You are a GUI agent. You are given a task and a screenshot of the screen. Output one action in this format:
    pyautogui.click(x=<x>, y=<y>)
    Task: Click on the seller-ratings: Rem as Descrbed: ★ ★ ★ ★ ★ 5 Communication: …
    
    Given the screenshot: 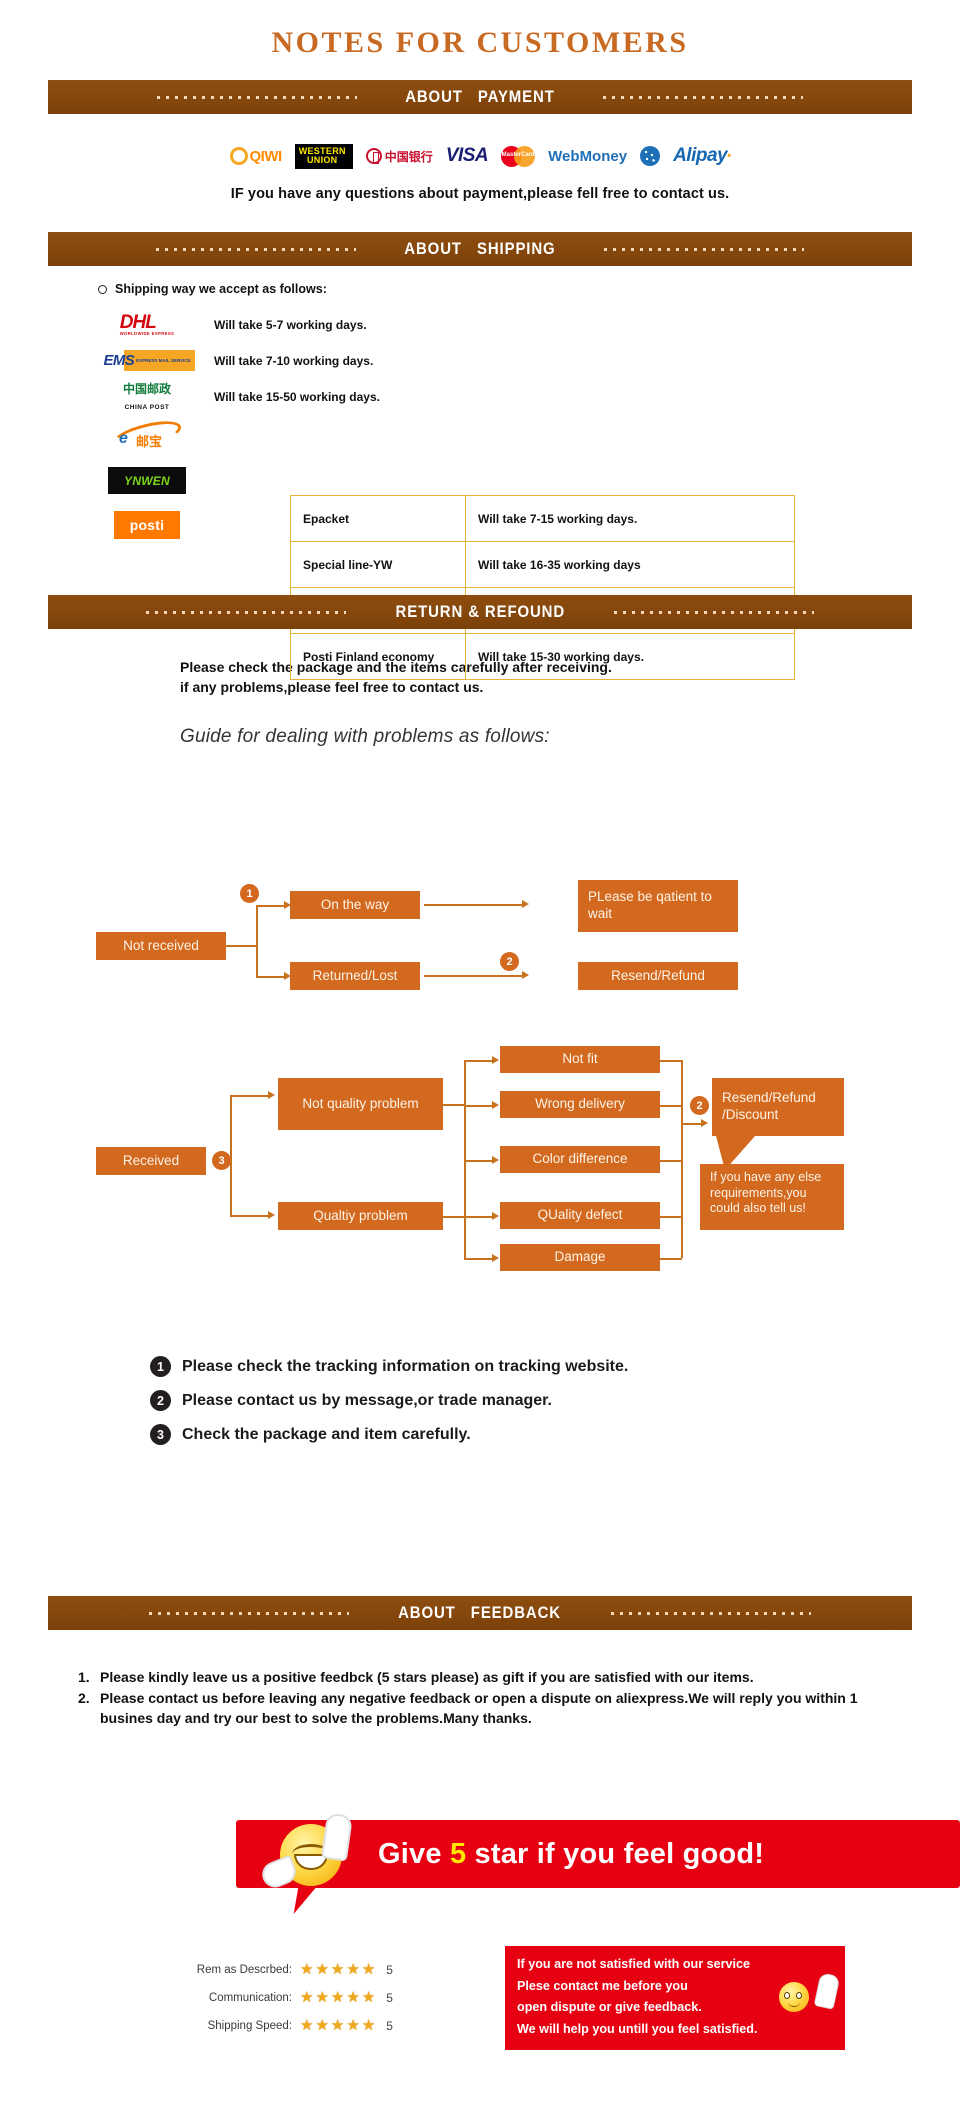 What is the action you would take?
    pyautogui.click(x=286, y=2004)
    